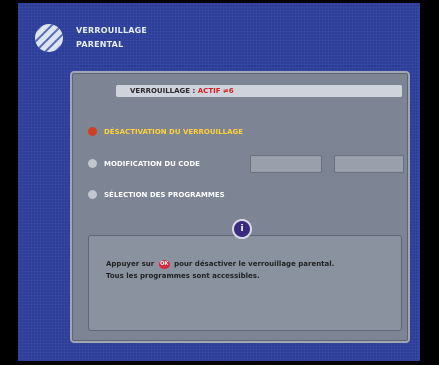 The image size is (439, 365). What do you see at coordinates (242, 229) in the screenshot?
I see `info-icon: i` at bounding box center [242, 229].